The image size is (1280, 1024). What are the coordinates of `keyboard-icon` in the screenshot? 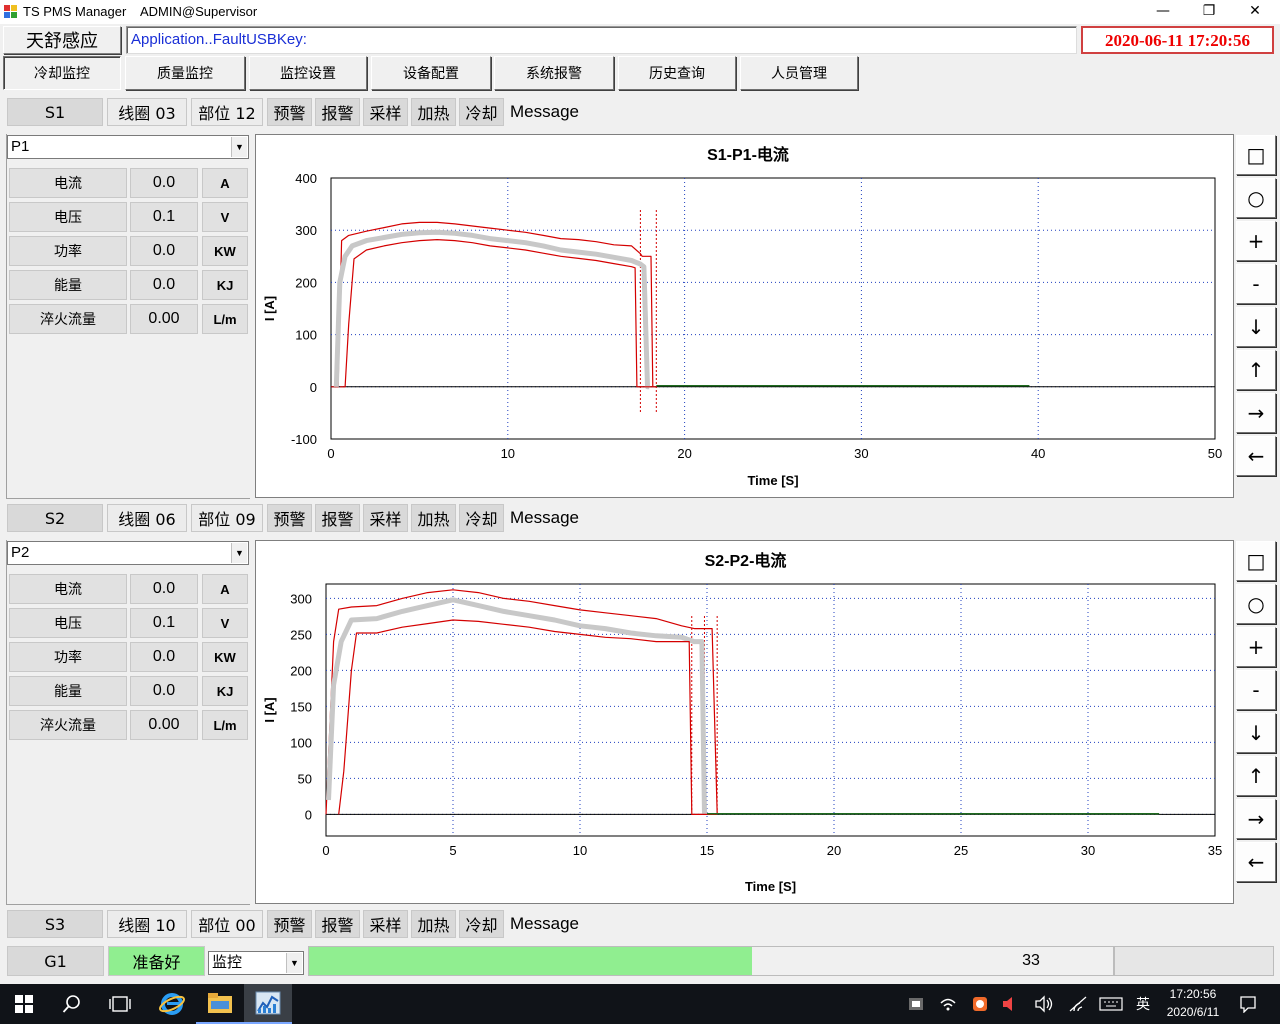 It's located at (1111, 1004).